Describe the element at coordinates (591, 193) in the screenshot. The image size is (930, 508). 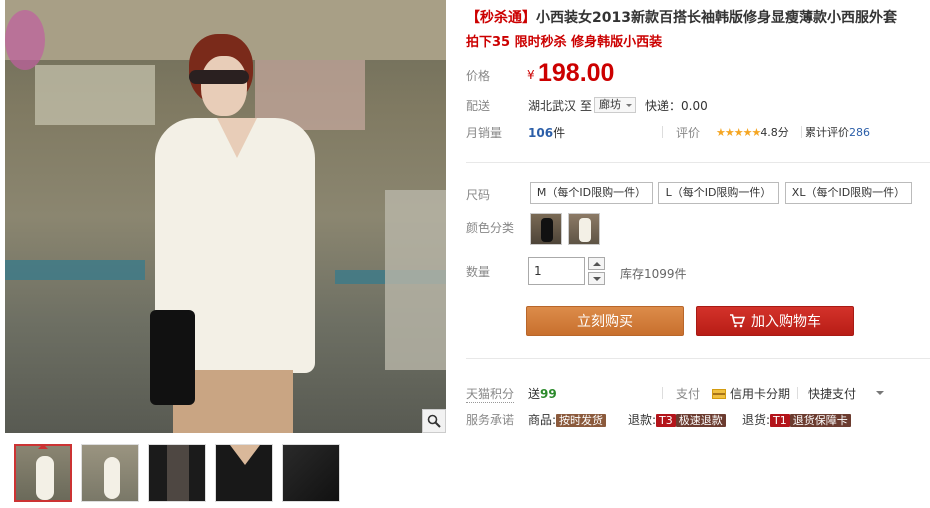
I see `size-option-m: M（每个ID限购一件）` at that location.